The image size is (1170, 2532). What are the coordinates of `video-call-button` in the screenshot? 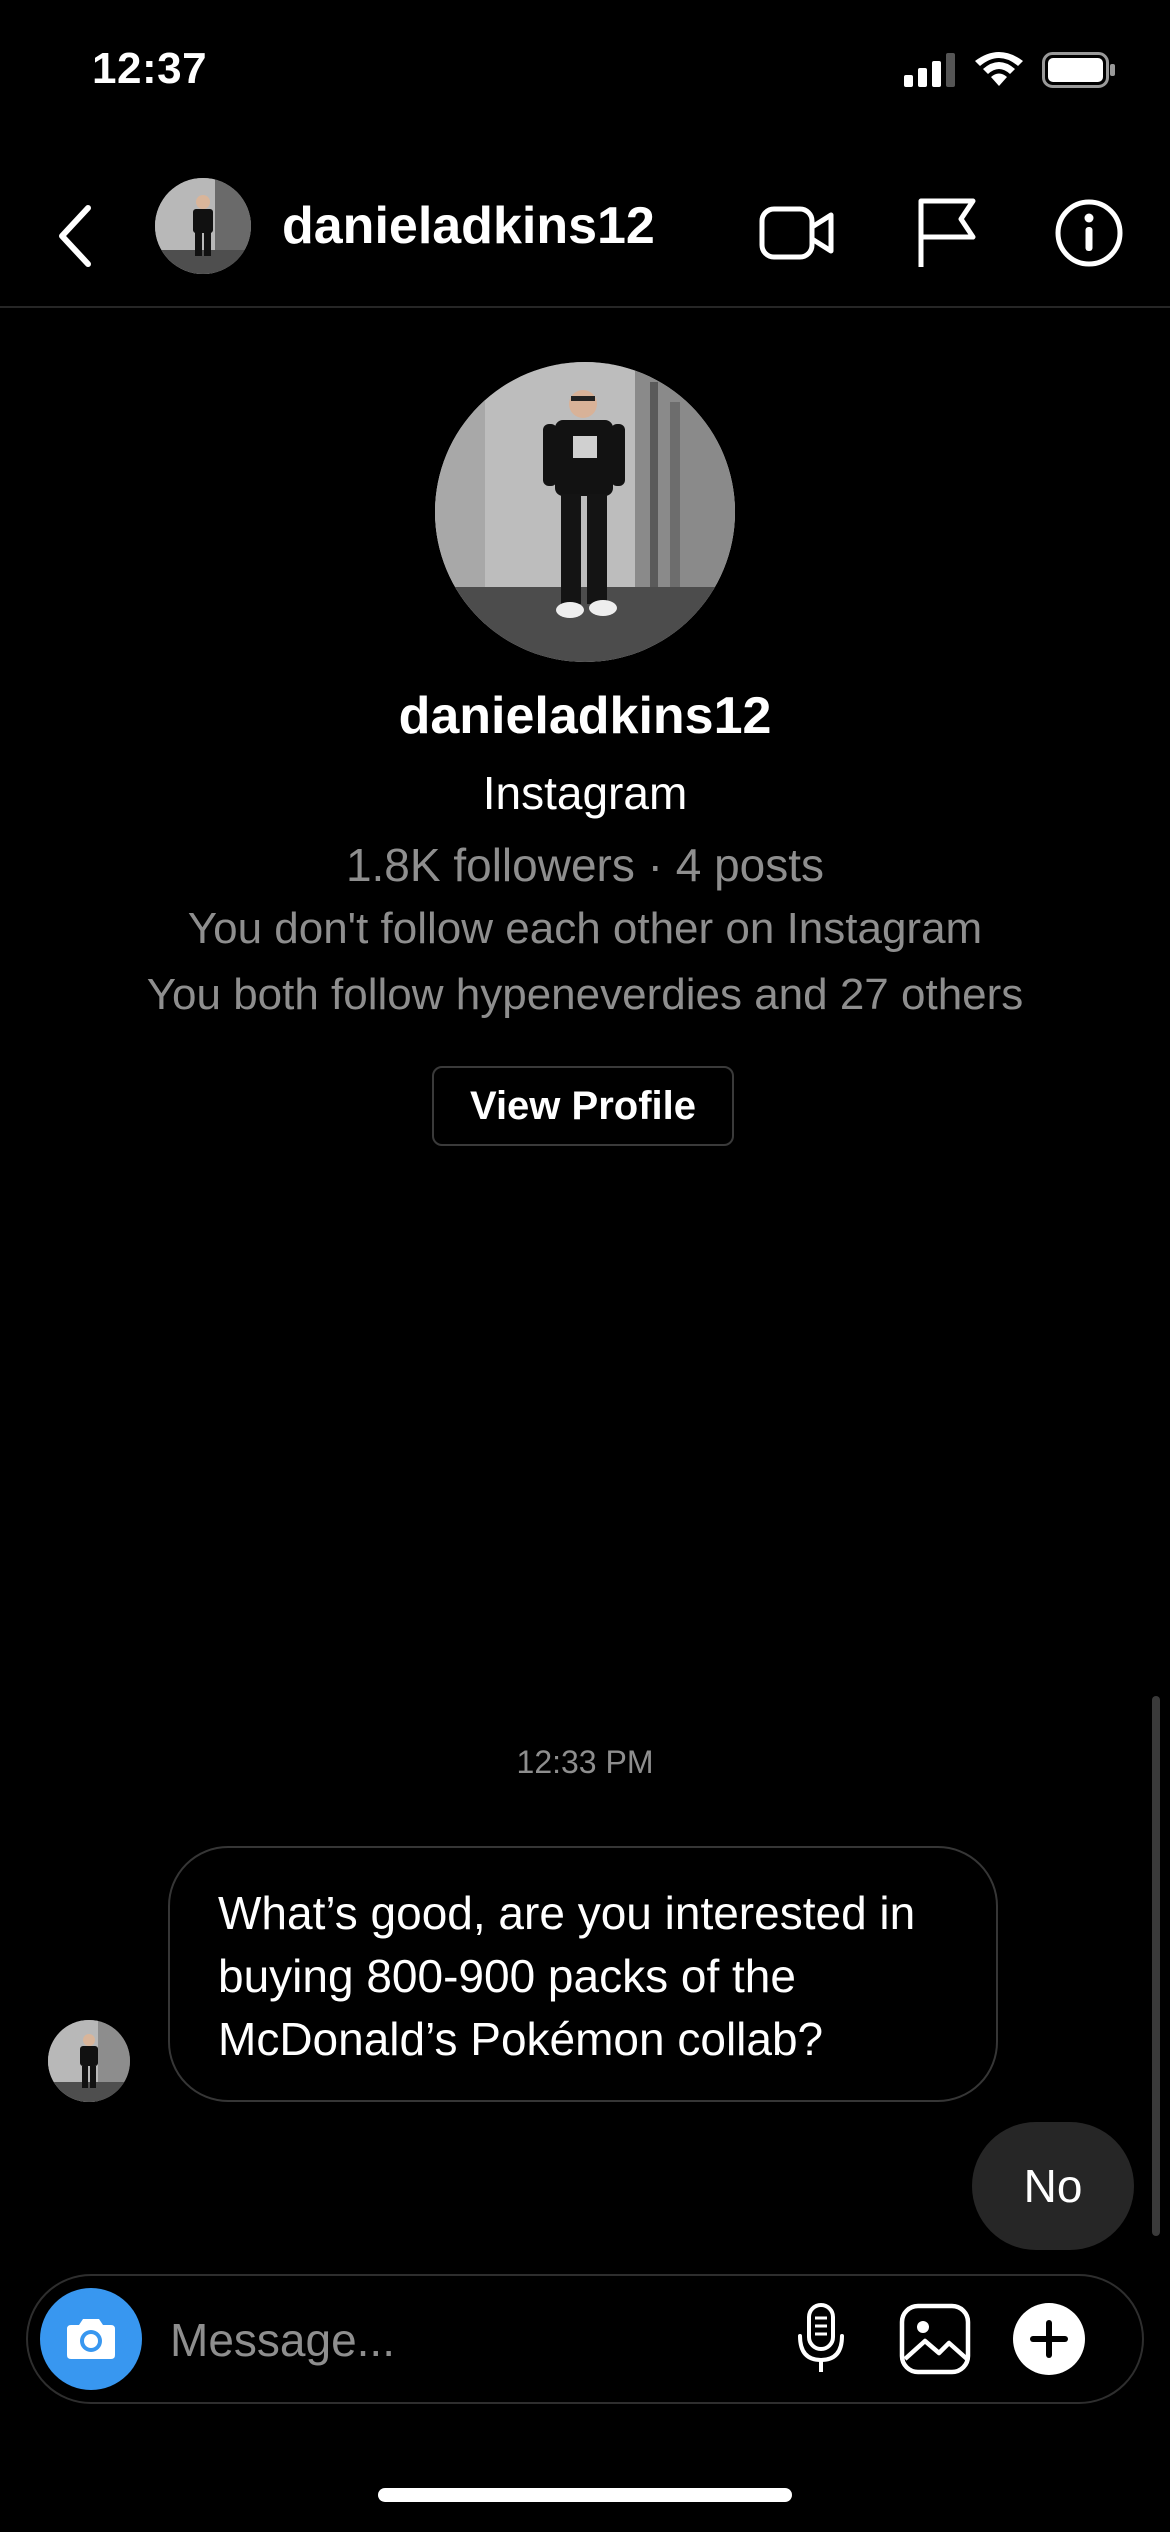 It's located at (797, 233).